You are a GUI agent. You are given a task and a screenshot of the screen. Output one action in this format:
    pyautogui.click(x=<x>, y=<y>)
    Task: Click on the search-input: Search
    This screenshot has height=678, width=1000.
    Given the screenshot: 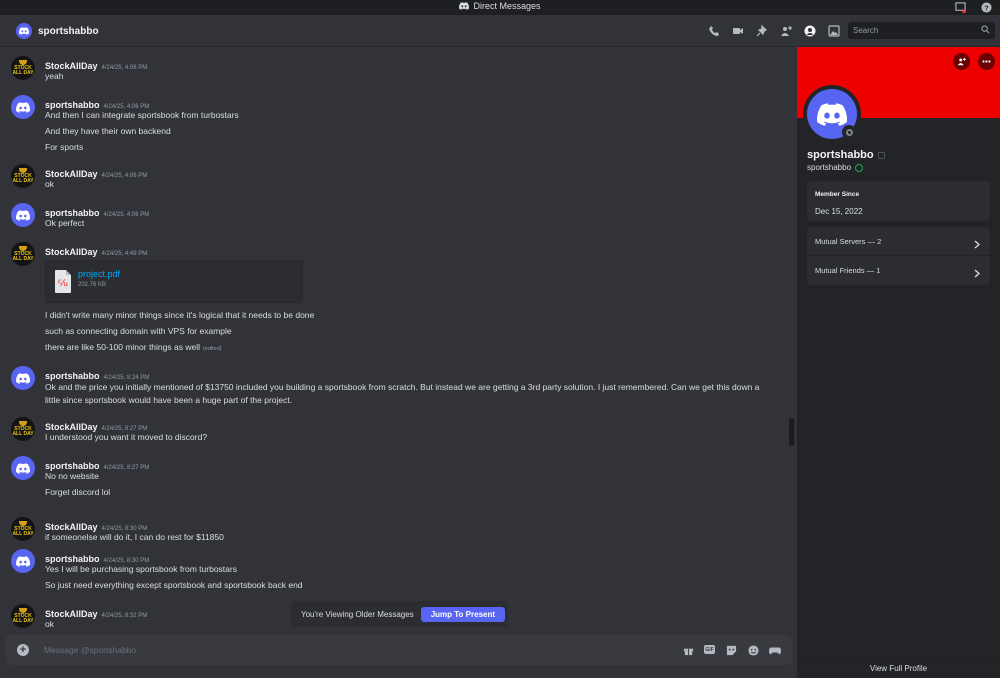 What is the action you would take?
    pyautogui.click(x=921, y=30)
    